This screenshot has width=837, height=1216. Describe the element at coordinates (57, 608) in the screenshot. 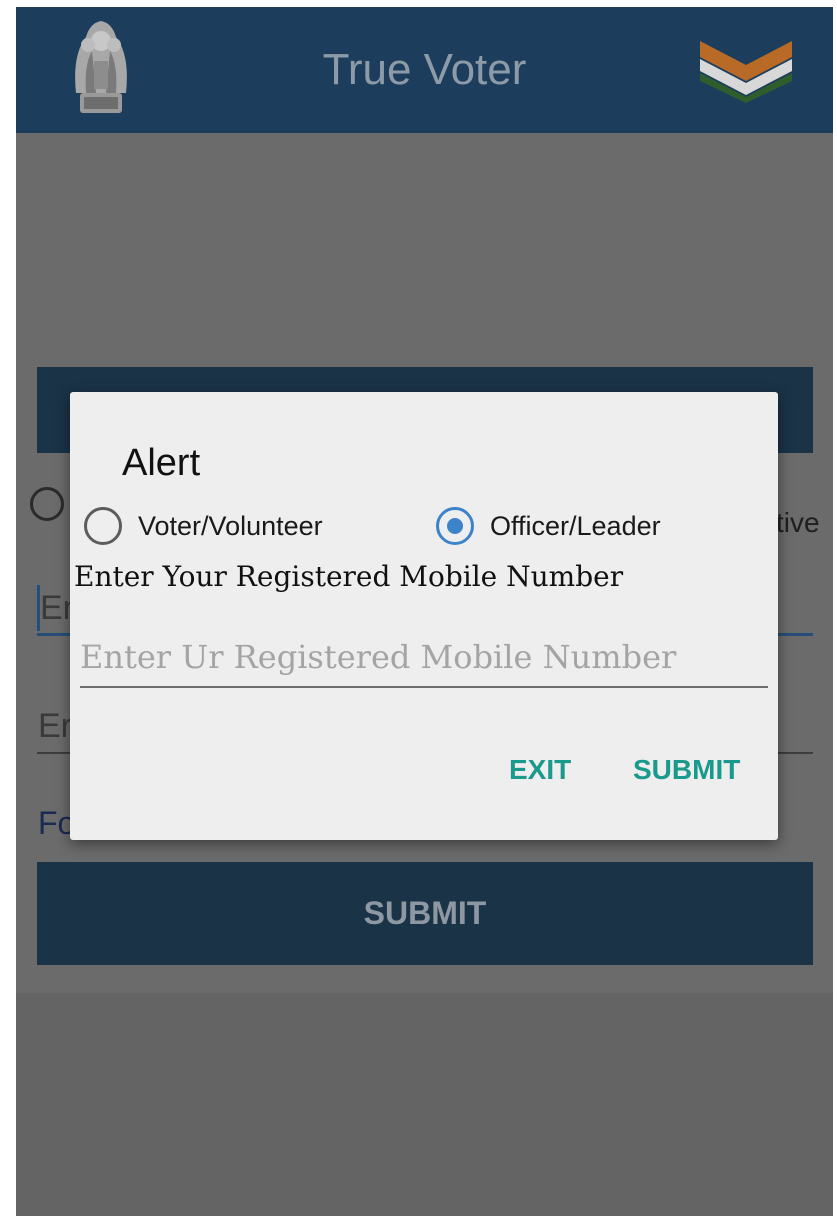

I see `background-input-1: Er` at that location.